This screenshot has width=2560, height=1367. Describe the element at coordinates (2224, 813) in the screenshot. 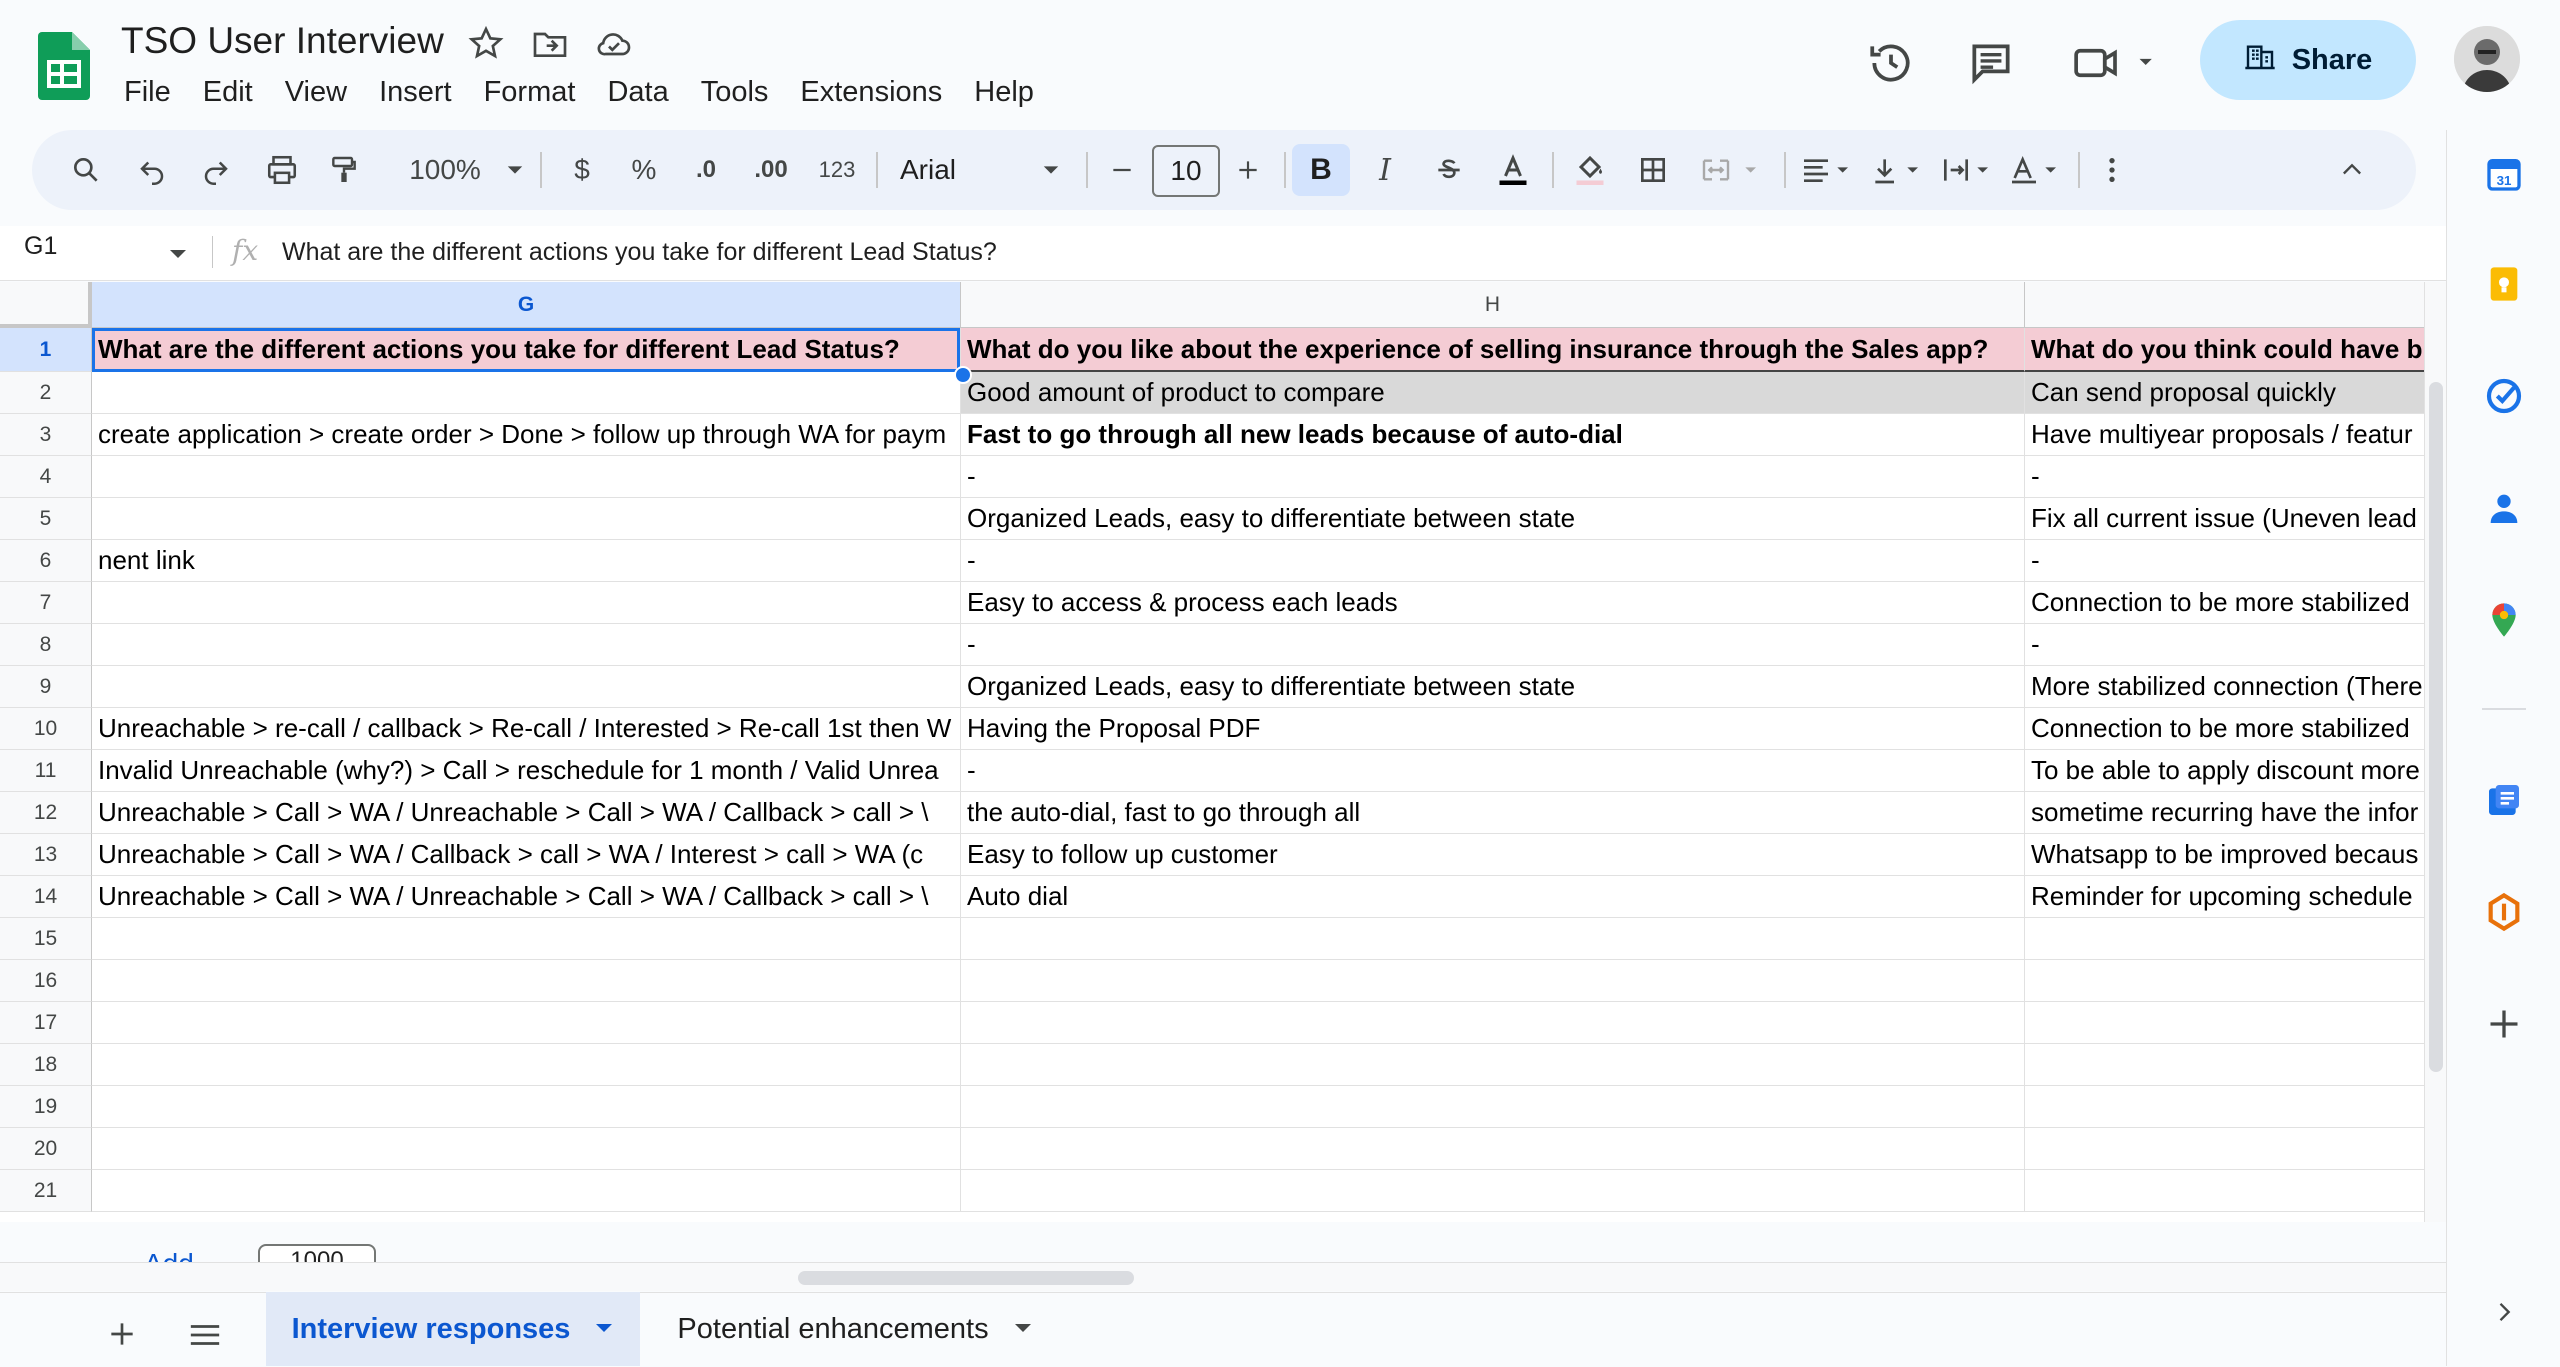

I see `cell-i12: sometime recurring have the infor` at that location.